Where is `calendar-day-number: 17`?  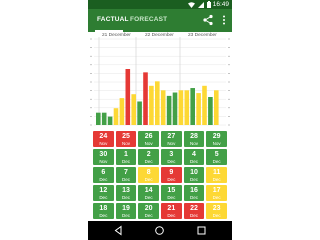 calendar-day-number: 17 is located at coordinates (216, 190).